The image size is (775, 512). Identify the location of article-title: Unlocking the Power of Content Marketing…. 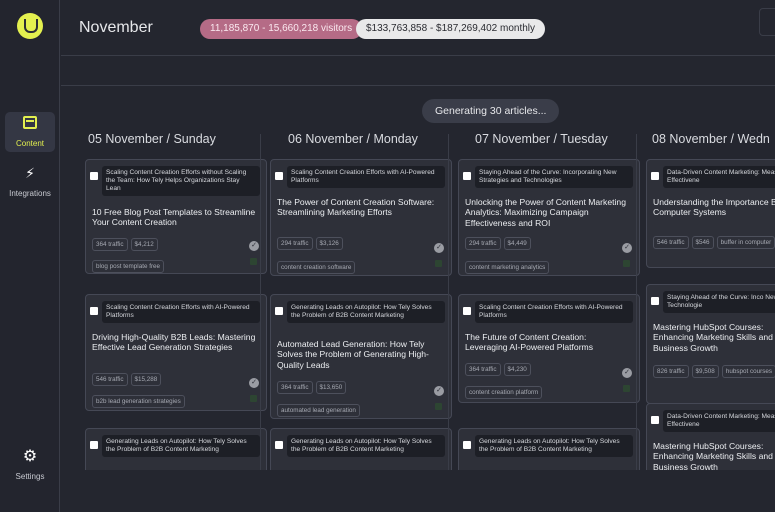
(545, 212).